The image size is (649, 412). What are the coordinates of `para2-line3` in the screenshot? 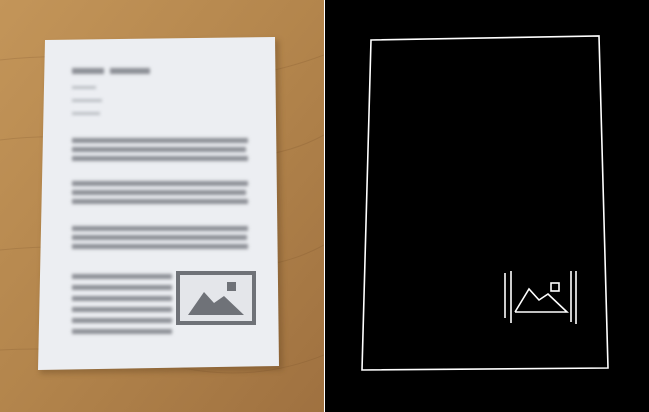 It's located at (160, 201).